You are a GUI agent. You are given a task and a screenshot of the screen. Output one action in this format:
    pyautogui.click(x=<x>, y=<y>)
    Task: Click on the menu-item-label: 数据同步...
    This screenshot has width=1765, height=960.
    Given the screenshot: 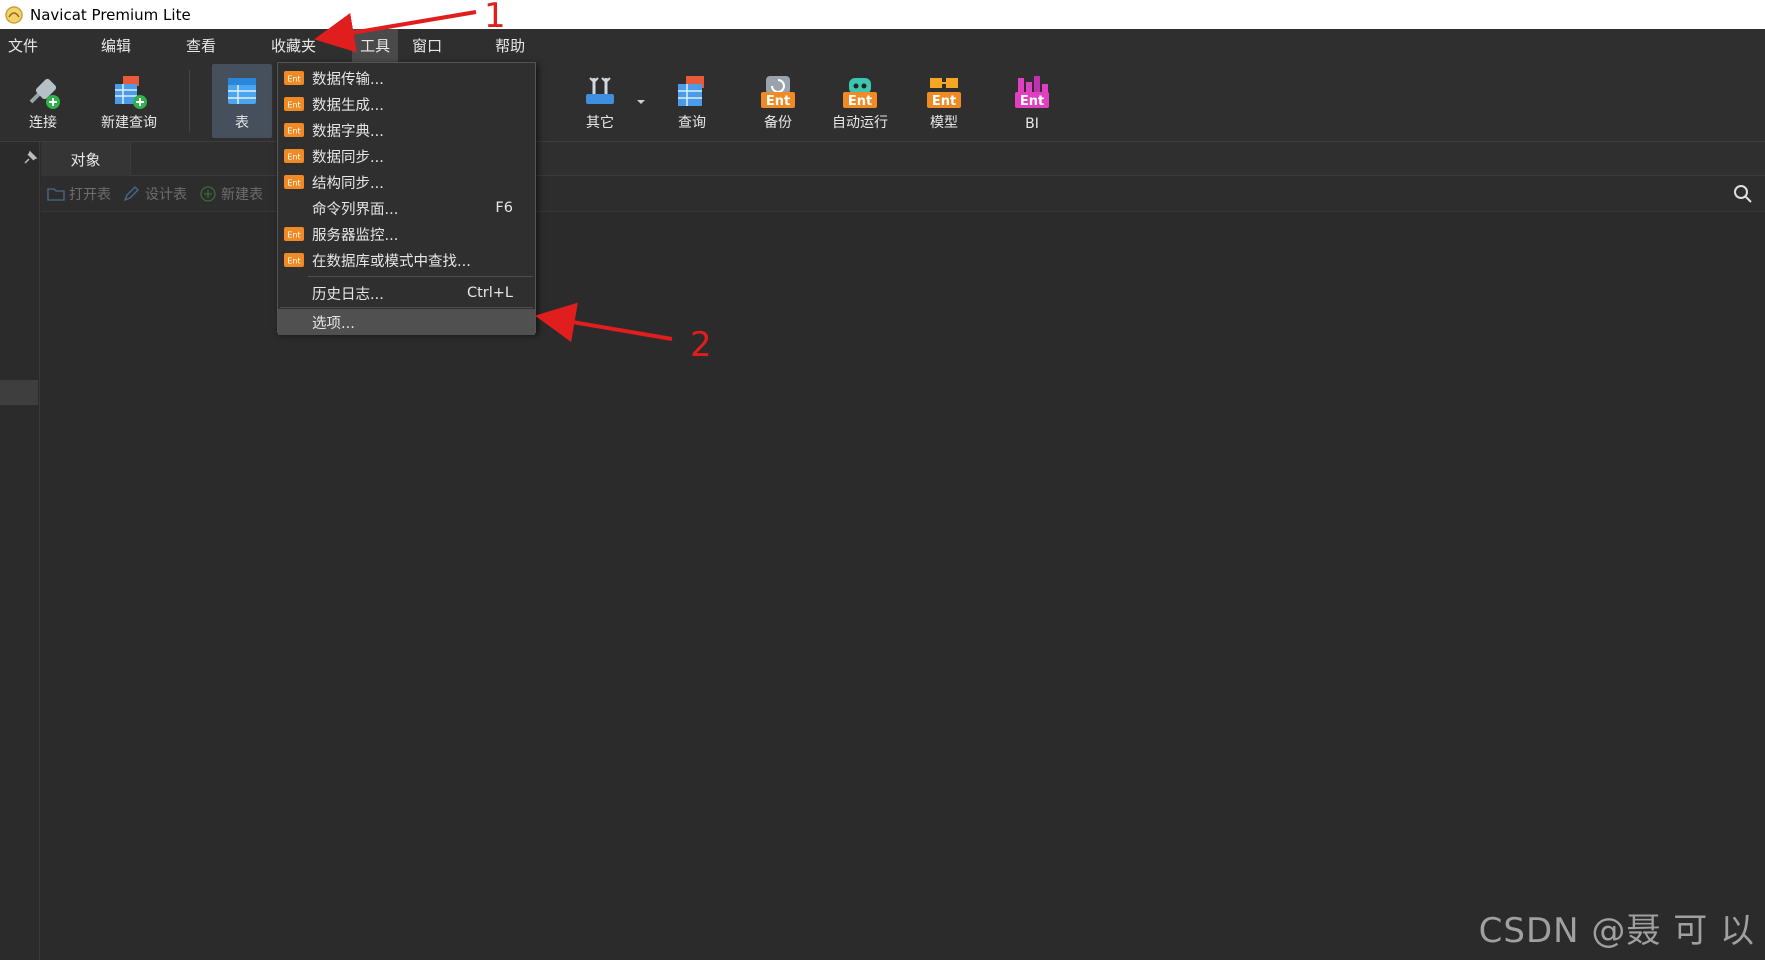 What is the action you would take?
    pyautogui.click(x=348, y=157)
    